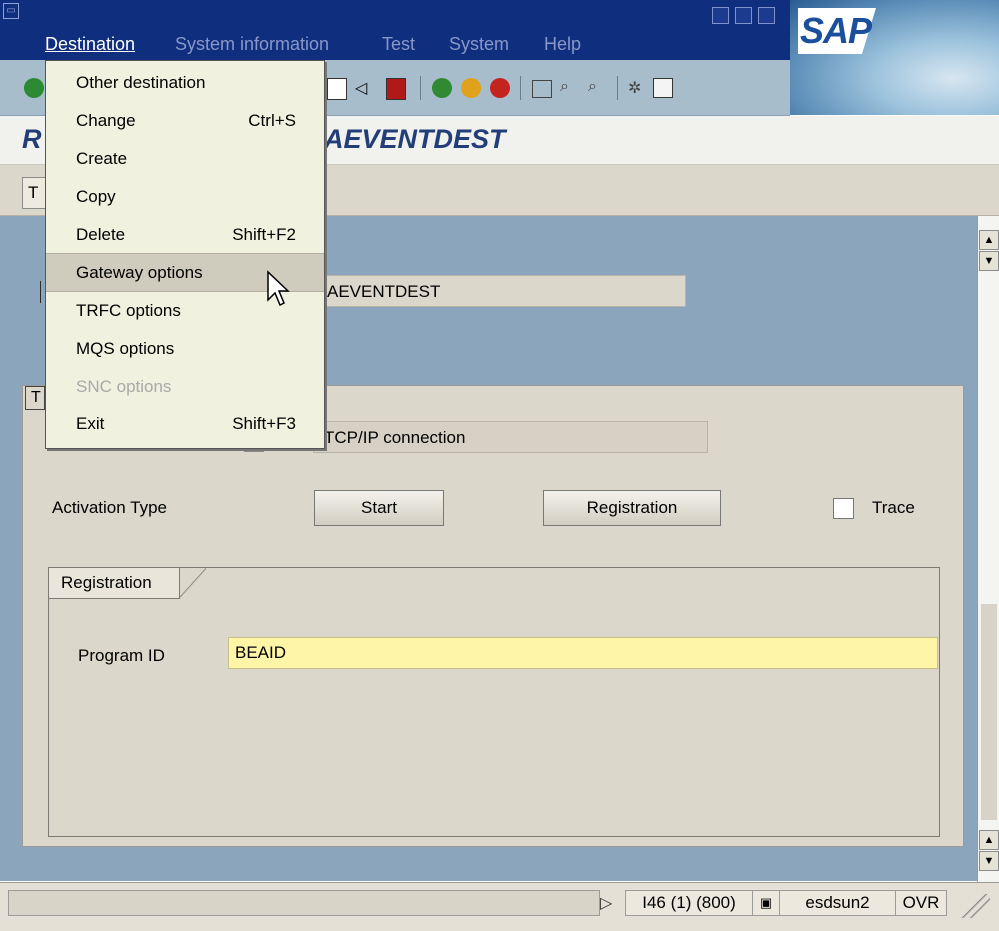  Describe the element at coordinates (689, 903) in the screenshot. I see `status-system-field: I46 (1) (800)` at that location.